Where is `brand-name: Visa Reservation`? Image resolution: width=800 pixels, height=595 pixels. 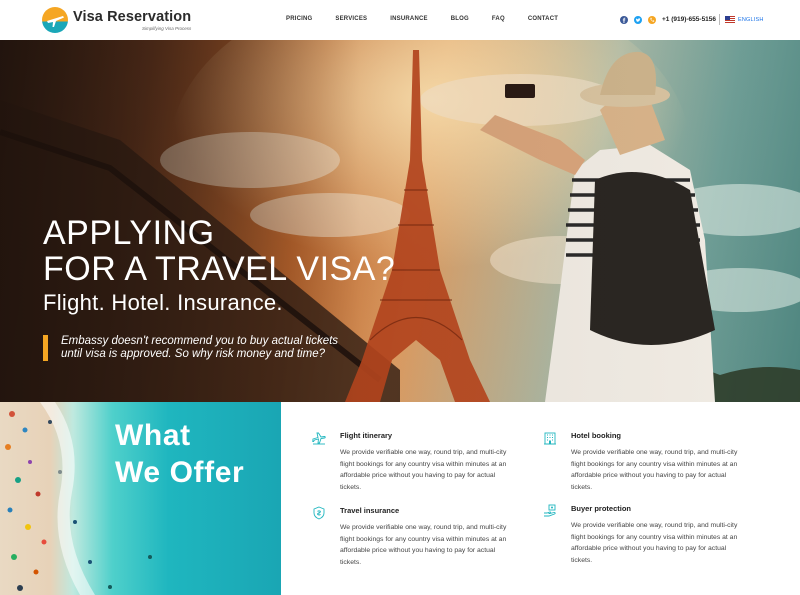 brand-name: Visa Reservation is located at coordinates (132, 16).